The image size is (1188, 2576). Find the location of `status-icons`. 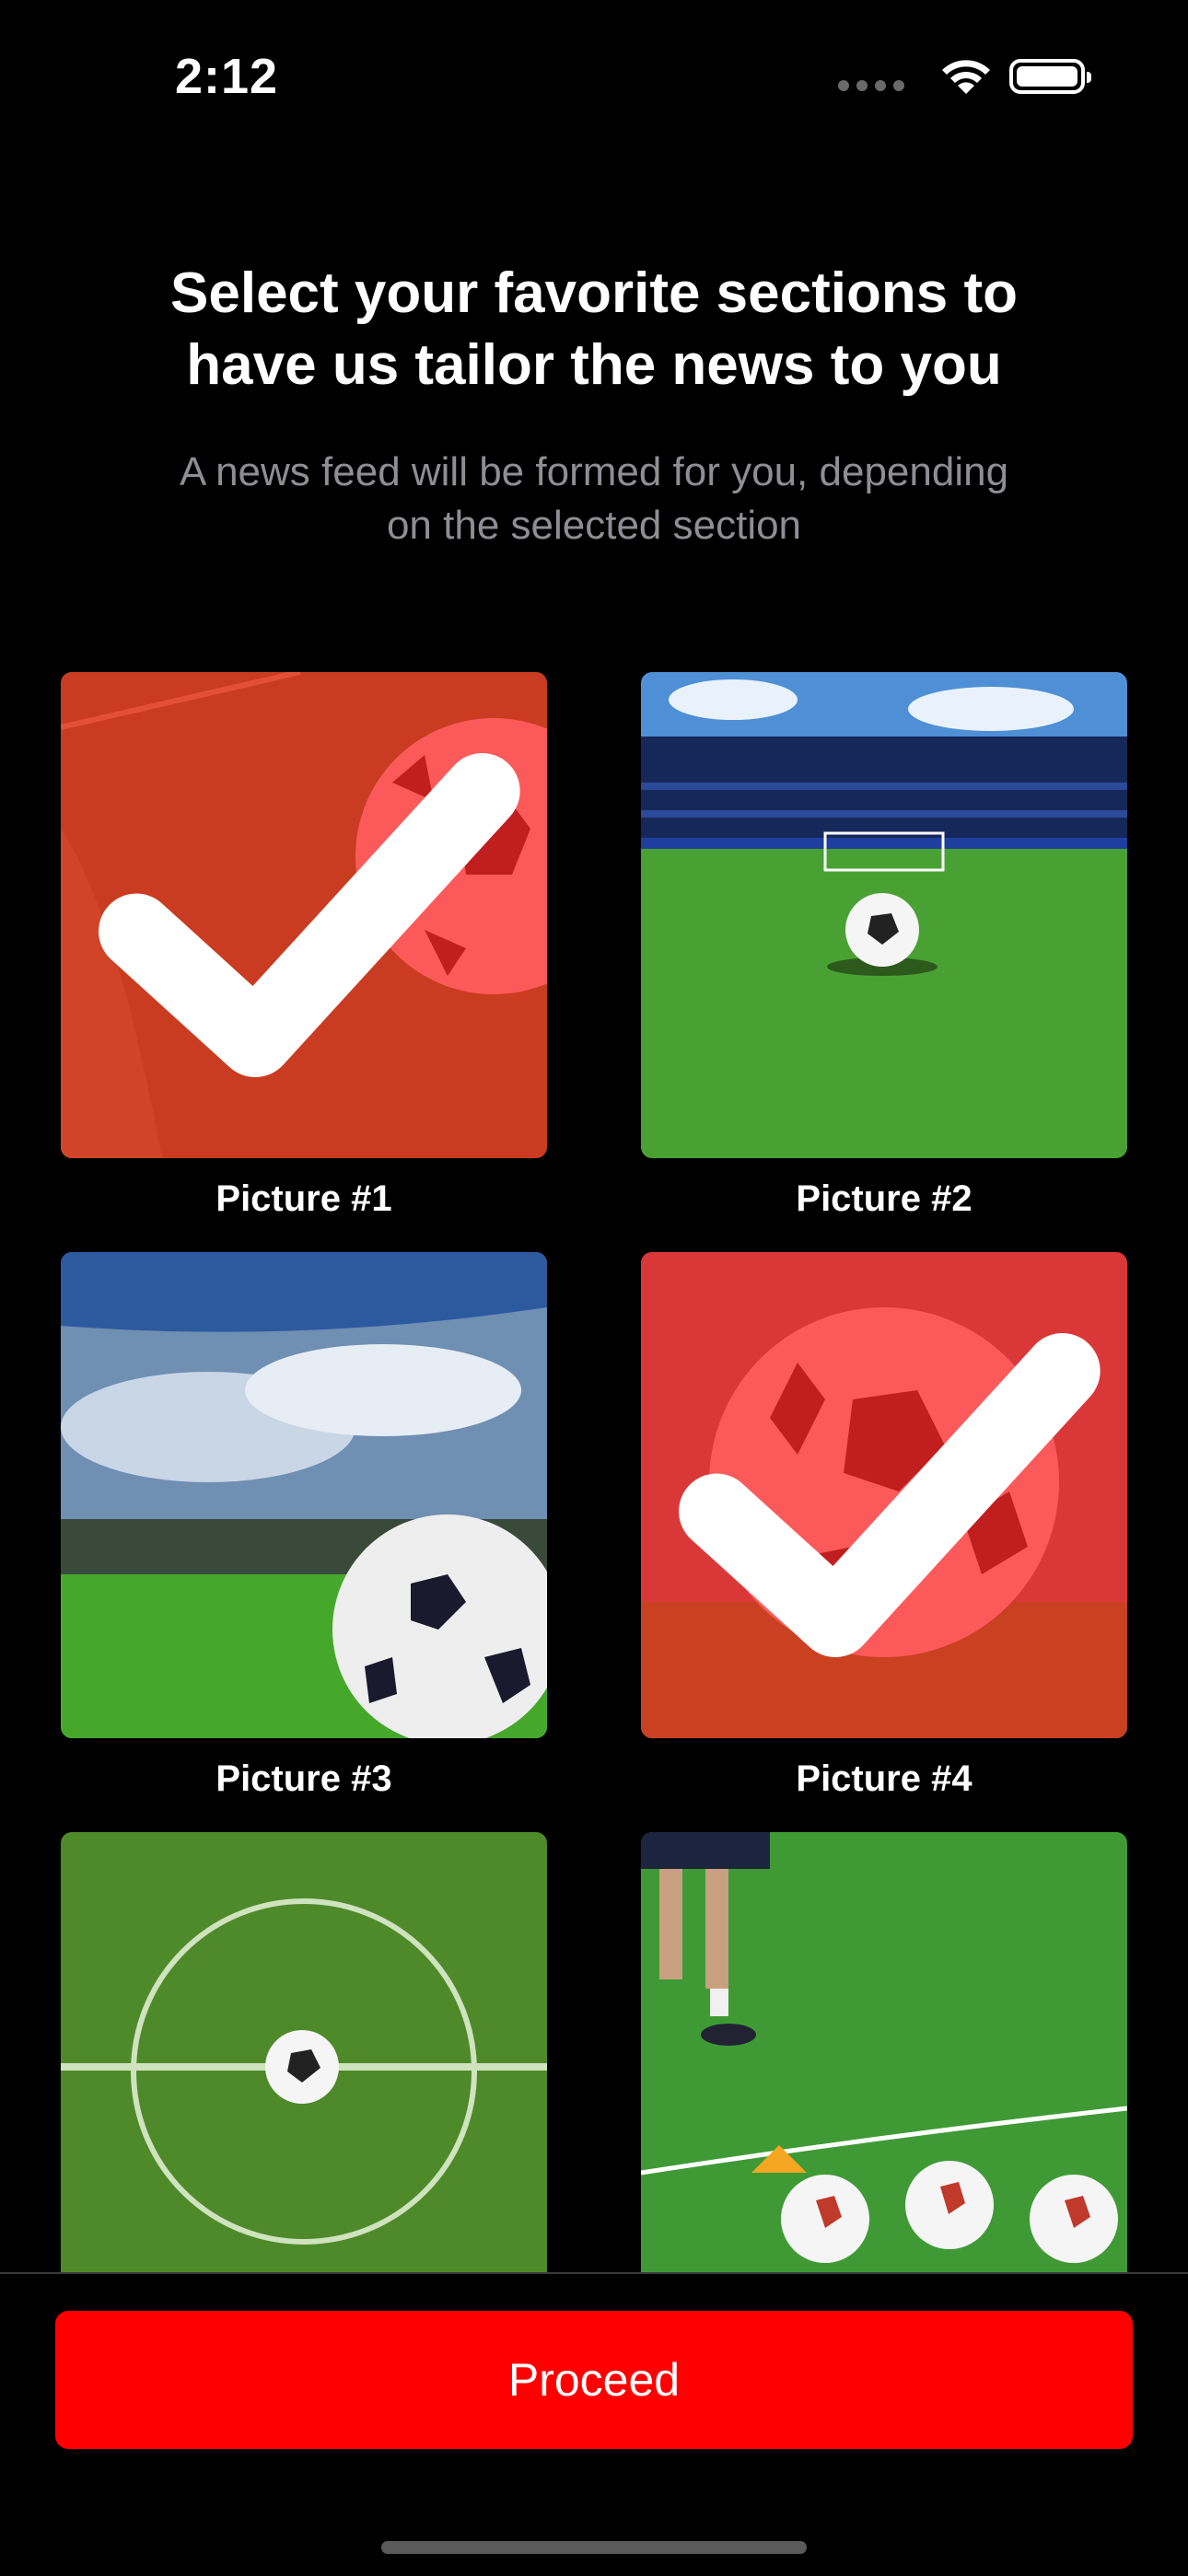

status-icons is located at coordinates (964, 76).